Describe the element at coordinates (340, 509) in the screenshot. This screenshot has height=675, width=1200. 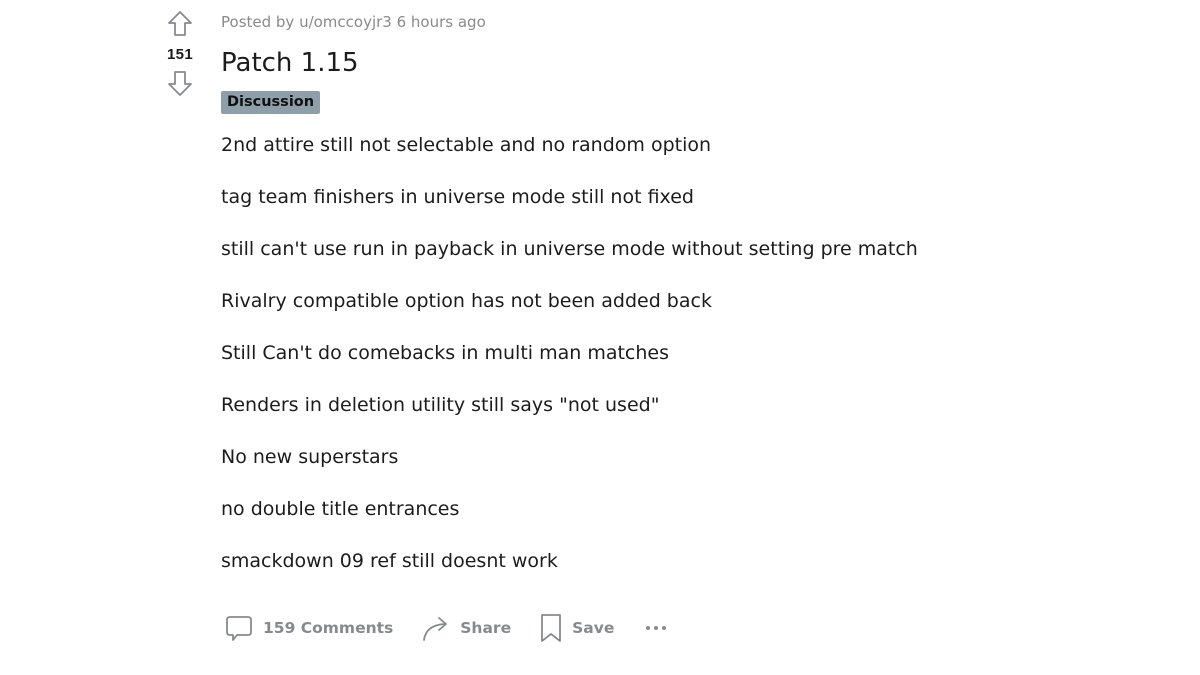
I see `body-line: no double title entrances` at that location.